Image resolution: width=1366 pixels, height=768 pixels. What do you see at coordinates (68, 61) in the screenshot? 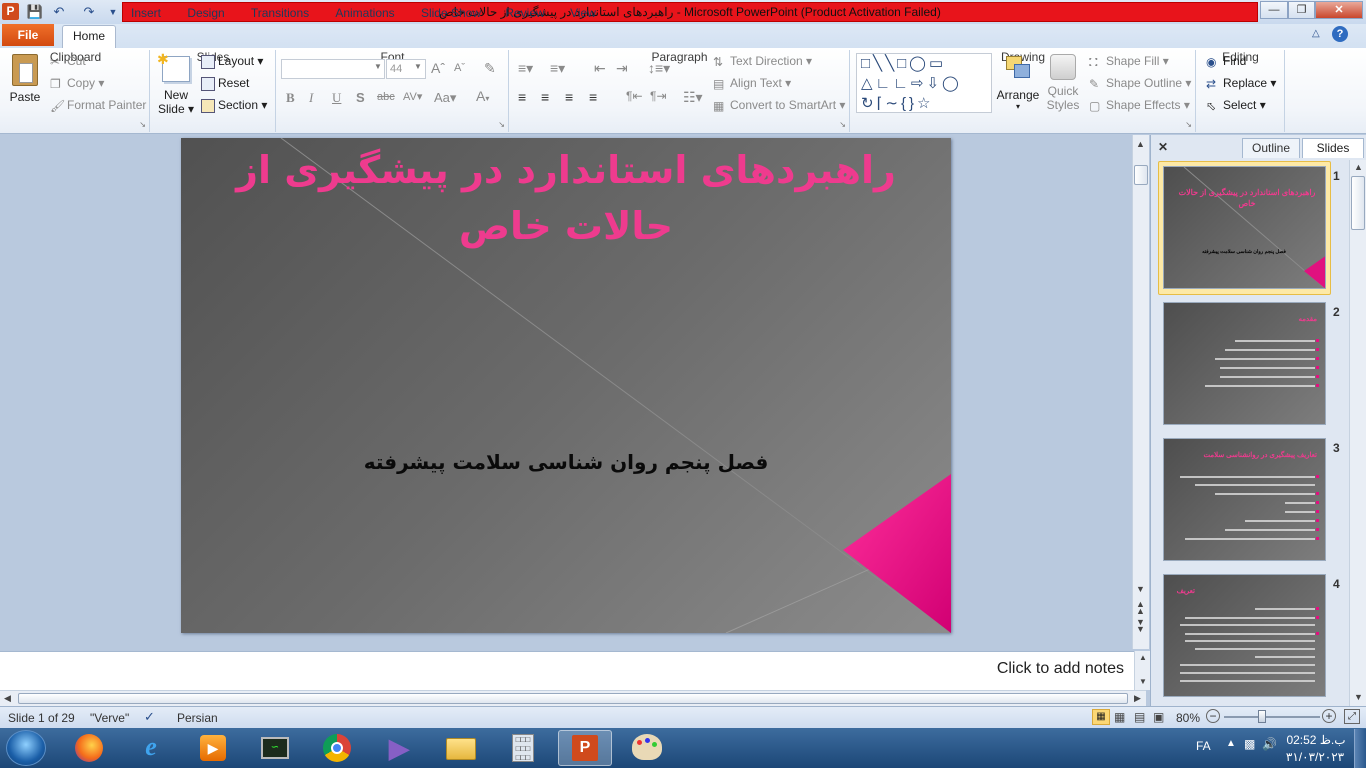
I see `cut-button: ✂ Cut` at bounding box center [68, 61].